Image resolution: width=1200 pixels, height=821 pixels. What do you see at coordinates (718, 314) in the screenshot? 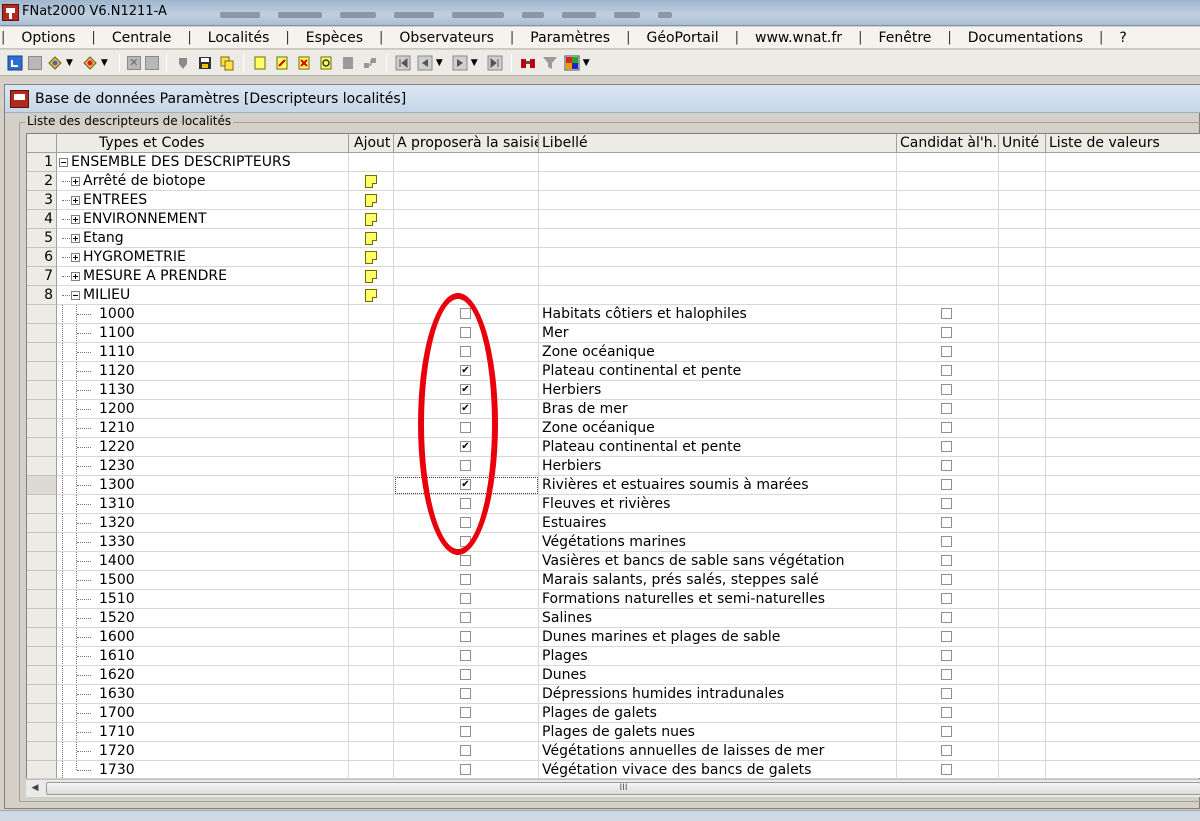
I see `libelle-cell: Habitats côtiers et halophiles` at bounding box center [718, 314].